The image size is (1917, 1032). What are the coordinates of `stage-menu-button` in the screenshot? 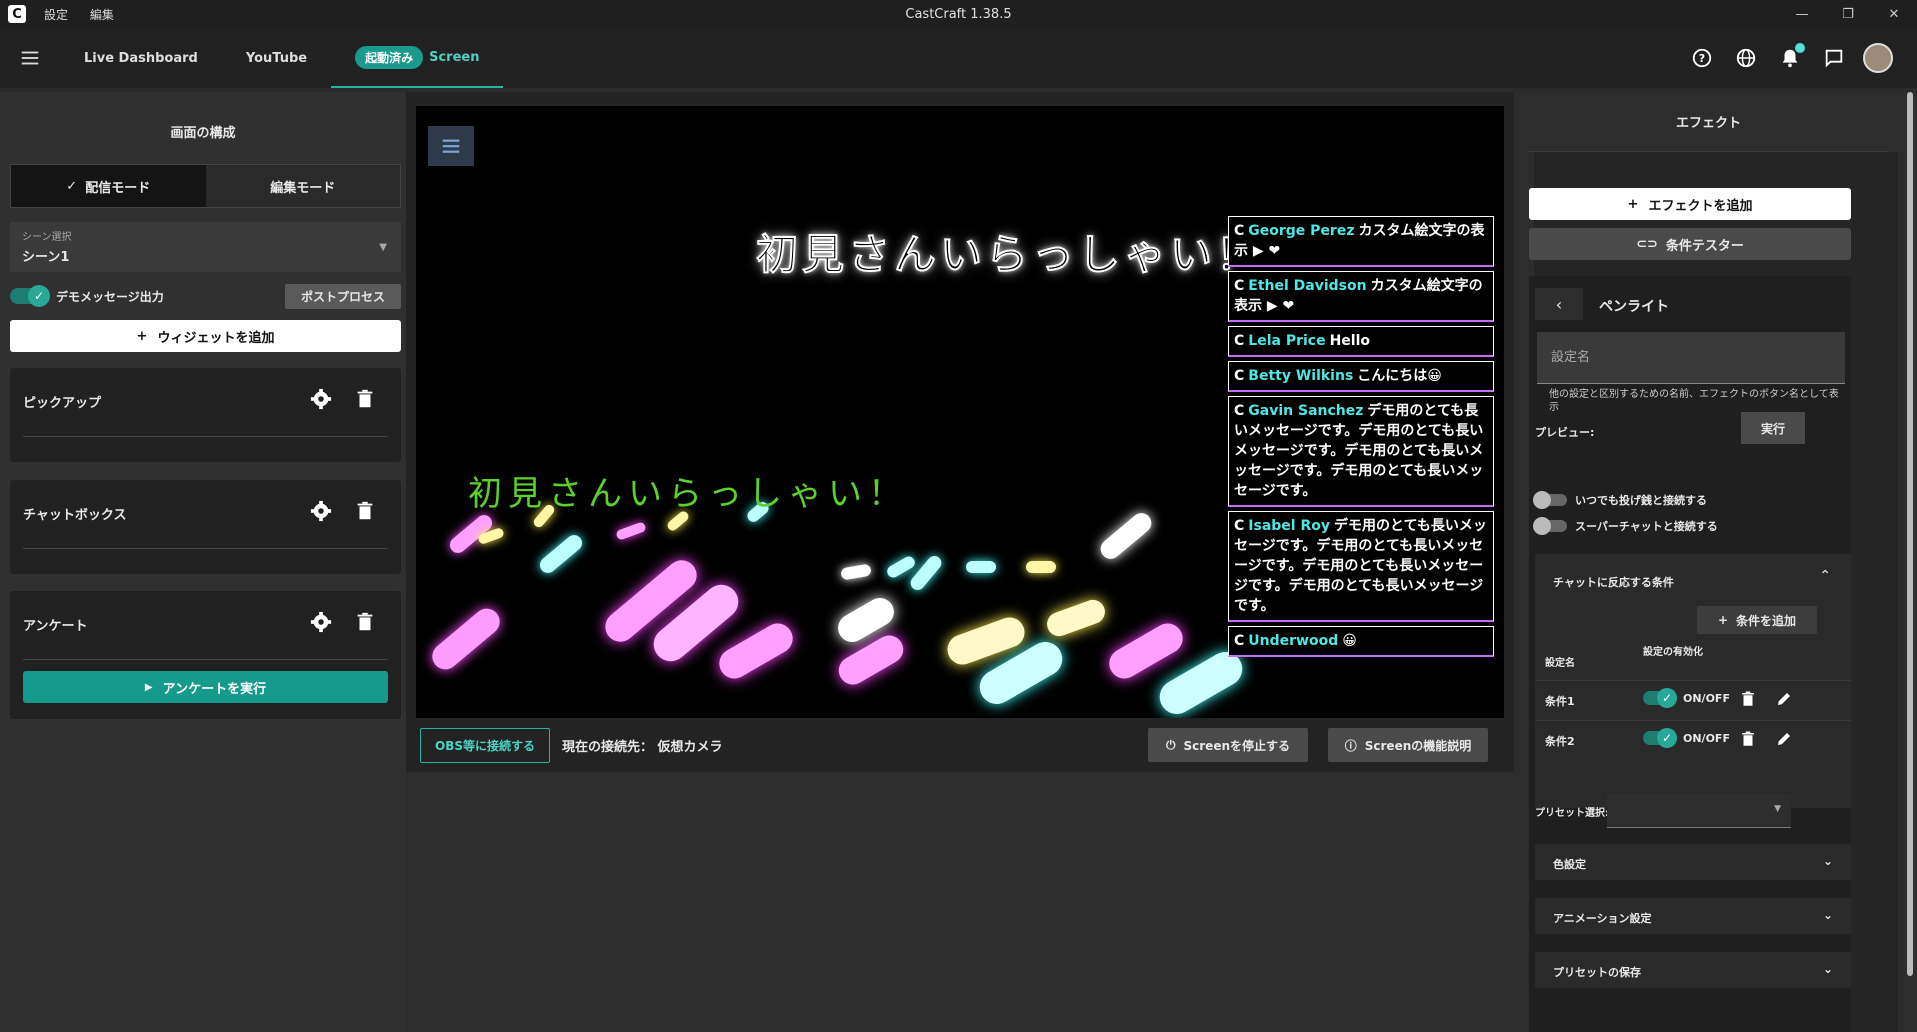 It's located at (451, 146).